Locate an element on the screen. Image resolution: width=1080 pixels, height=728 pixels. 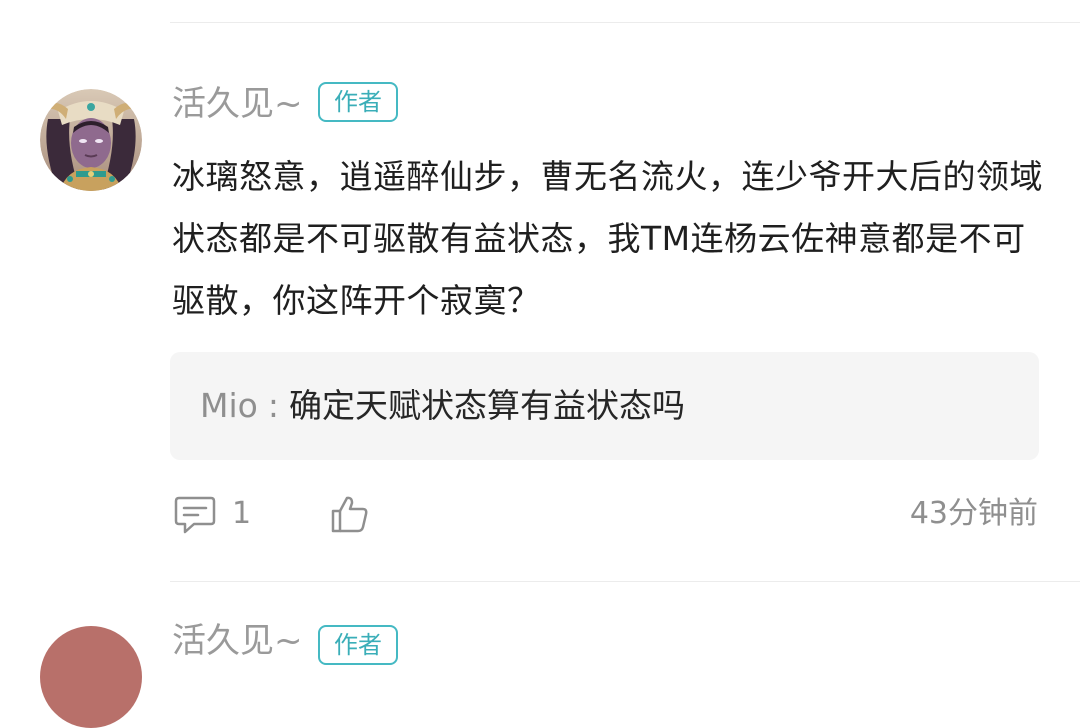
comment-count: 1 is located at coordinates (242, 513).